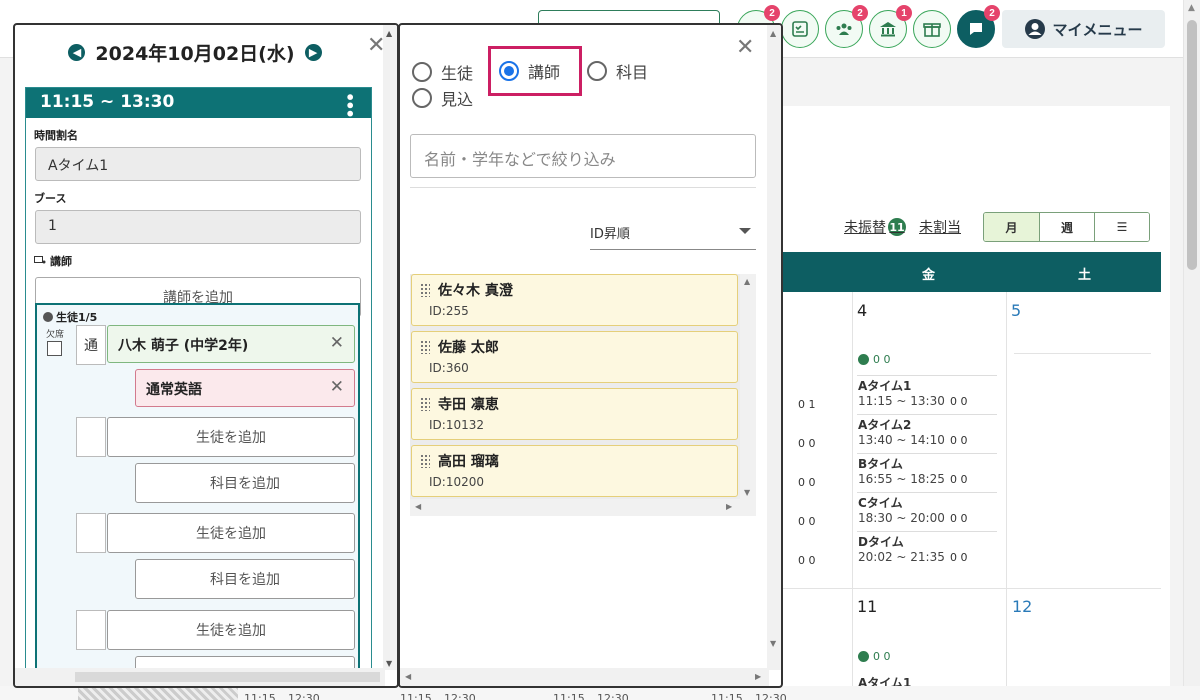  I want to click on unallocated-link: 未割当, so click(940, 227).